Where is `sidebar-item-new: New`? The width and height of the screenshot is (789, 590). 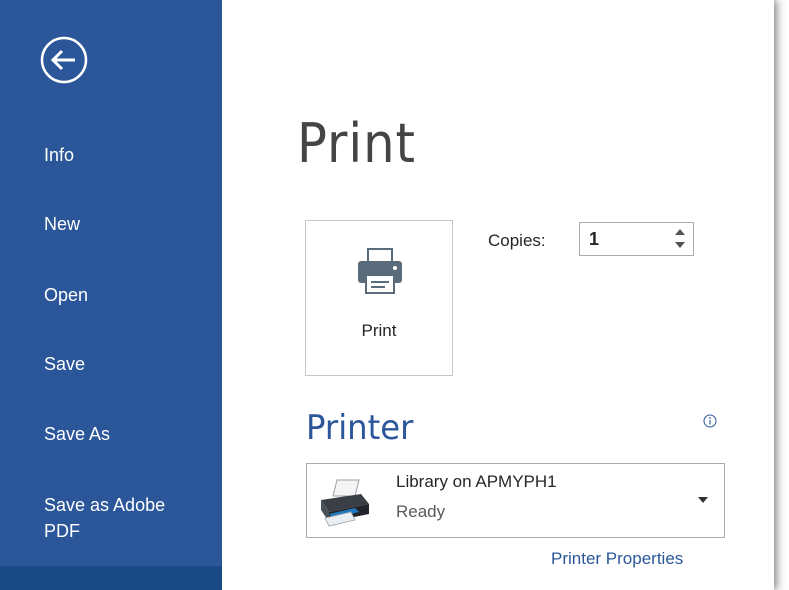
sidebar-item-new: New is located at coordinates (111, 224).